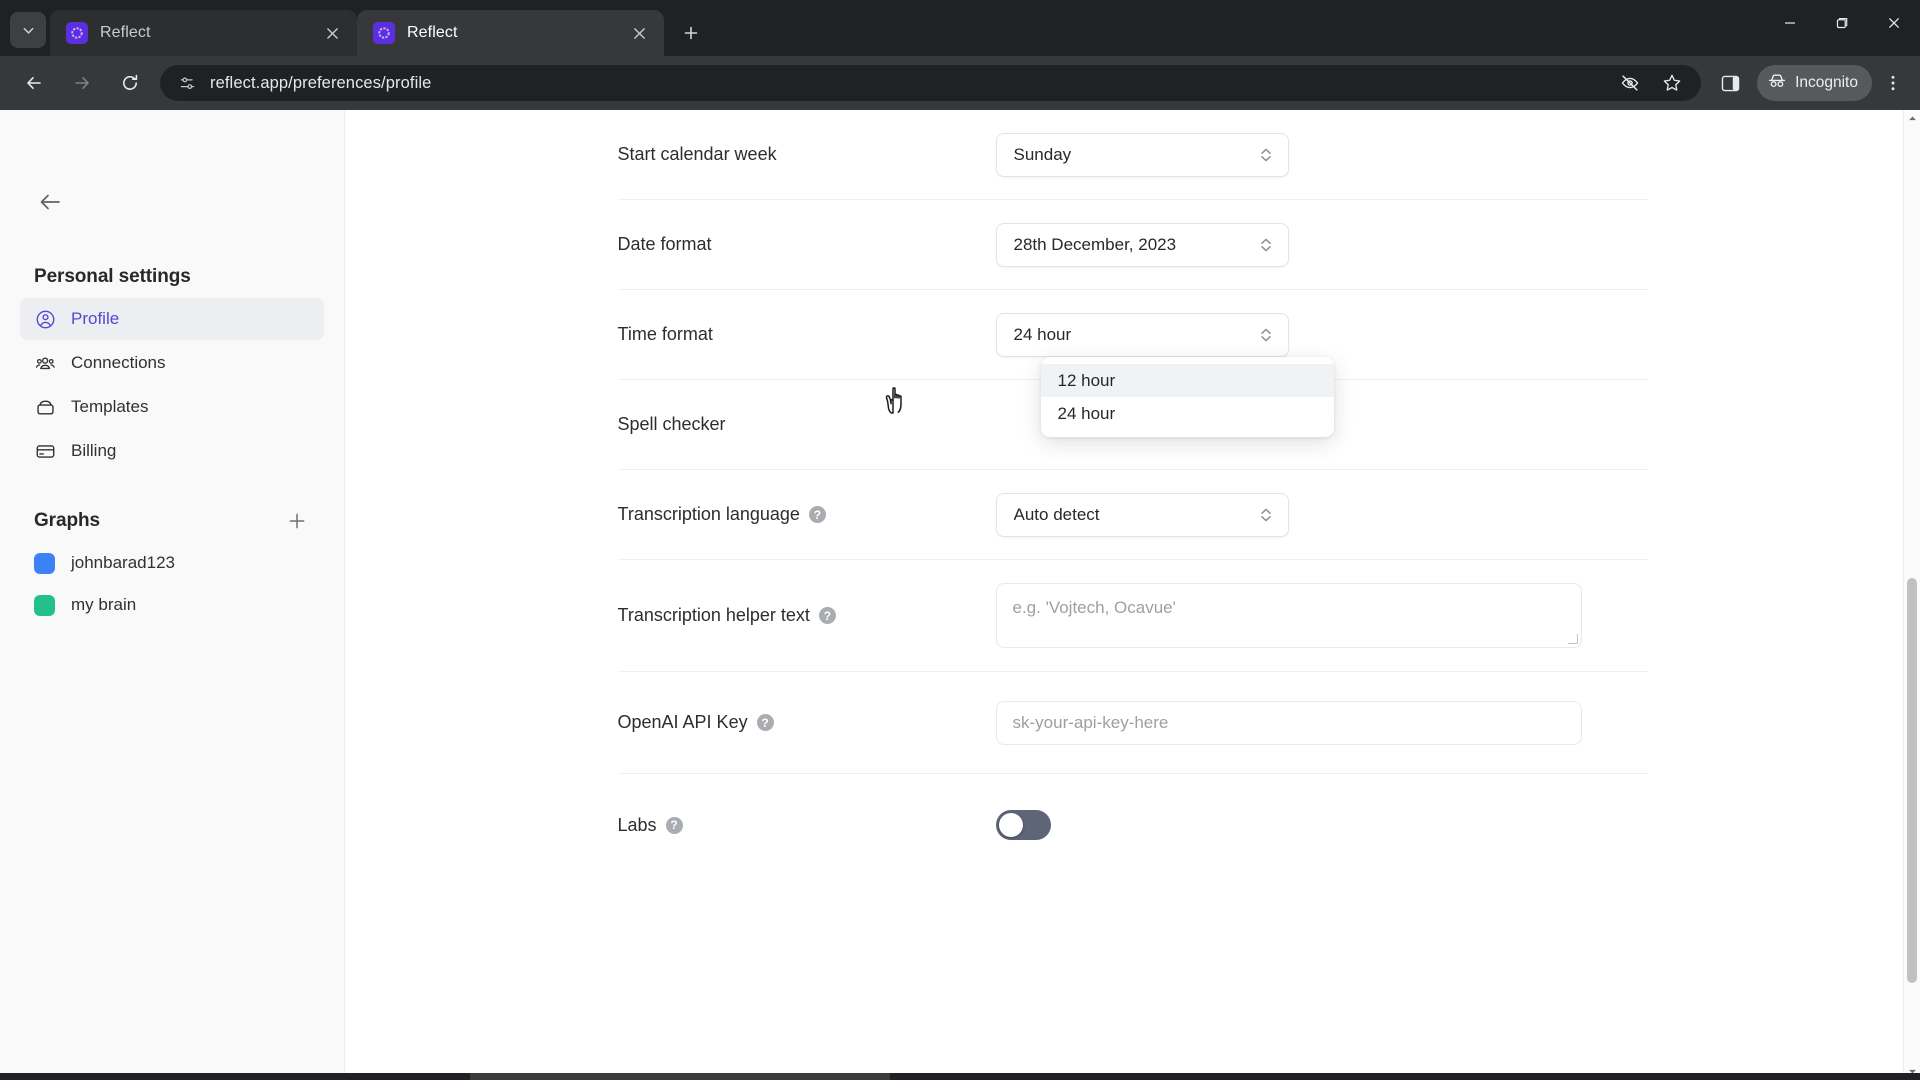 This screenshot has height=1080, width=1920. Describe the element at coordinates (931, 83) in the screenshot. I see `address-bar: reflect.app/preferences/profile` at that location.